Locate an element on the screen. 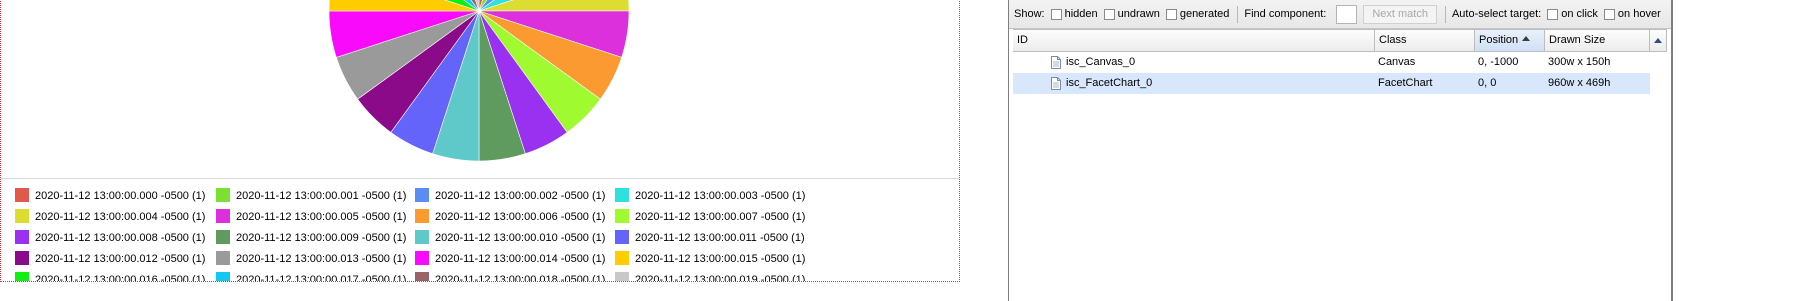 The width and height of the screenshot is (1804, 301). undrawn-toggle: undrawn is located at coordinates (1131, 14).